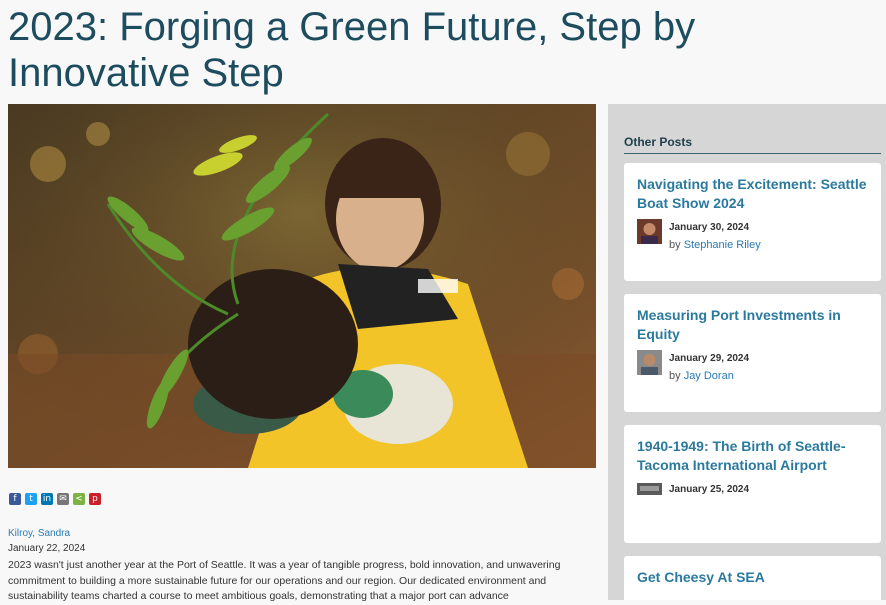 Image resolution: width=886 pixels, height=605 pixels. I want to click on email-icon: ✉, so click(63, 499).